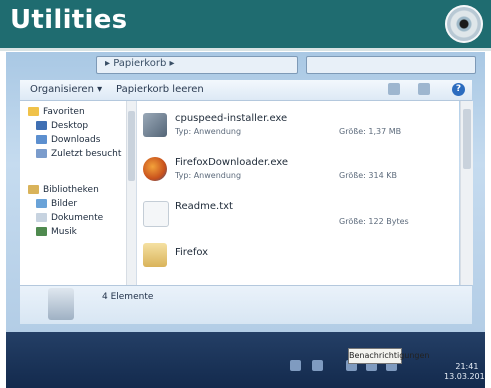 The image size is (491, 388). Describe the element at coordinates (78, 154) in the screenshot. I see `nav-item-recent: Zuletzt besucht` at that location.